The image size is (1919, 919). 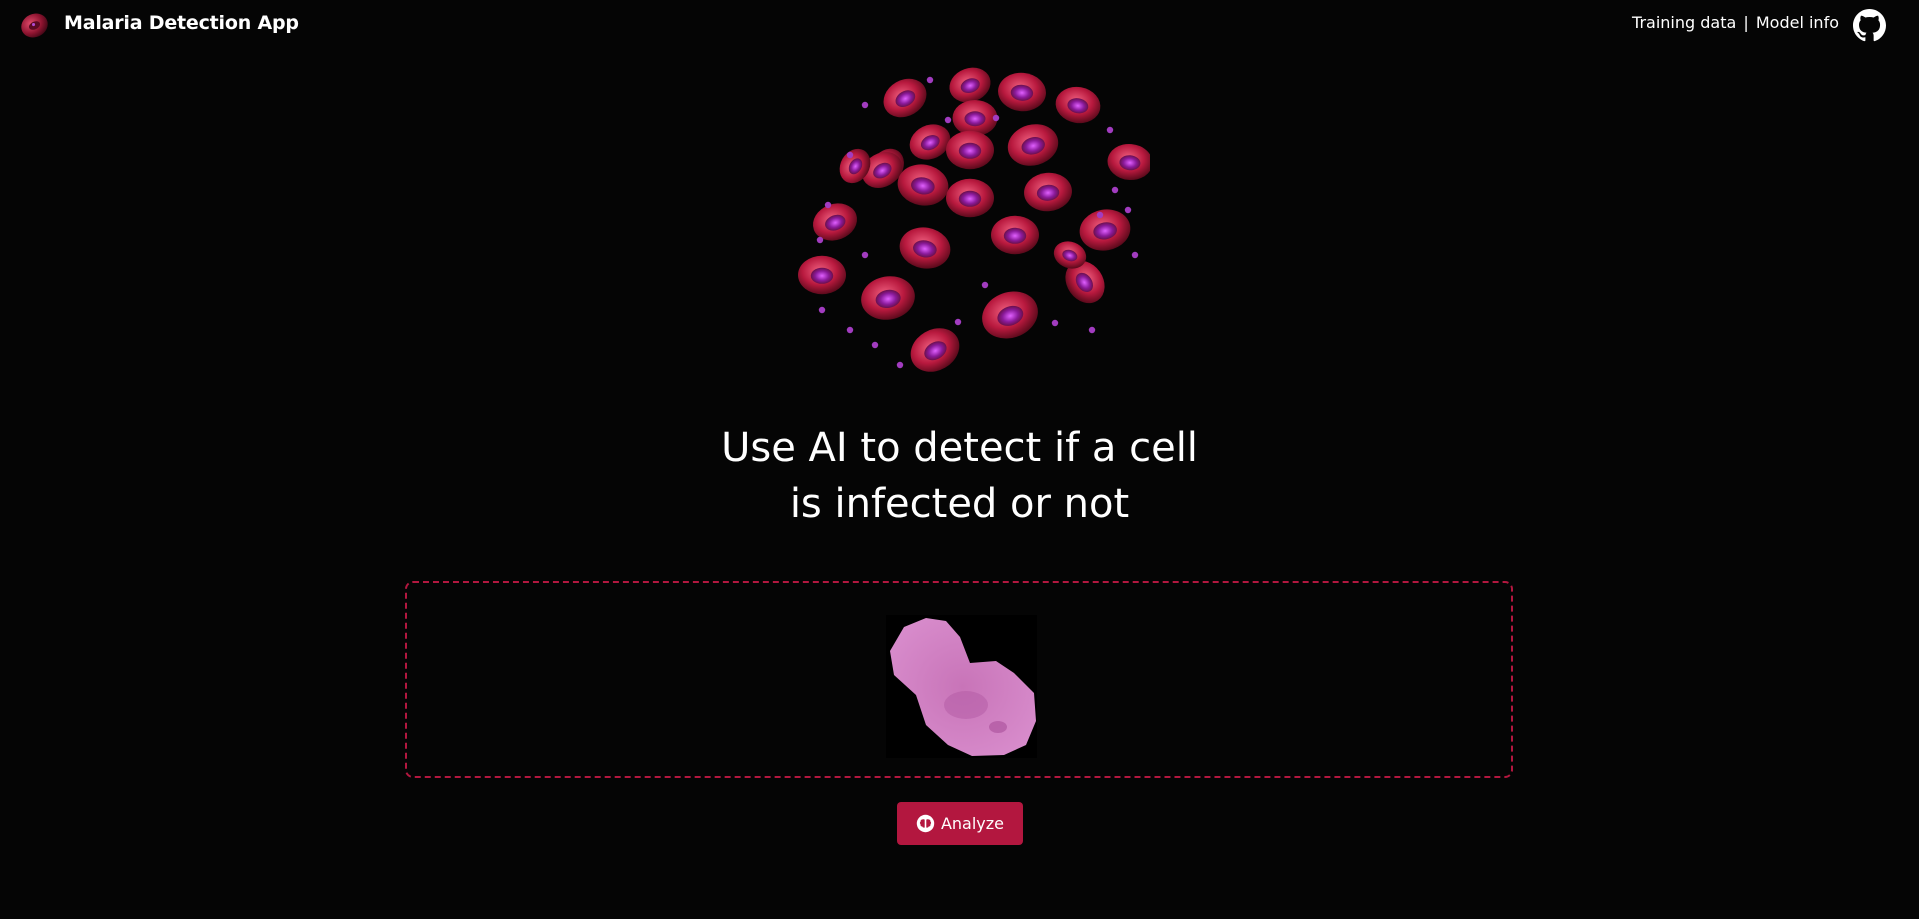 I want to click on nav-links: Training data | Model info, so click(x=1735, y=22).